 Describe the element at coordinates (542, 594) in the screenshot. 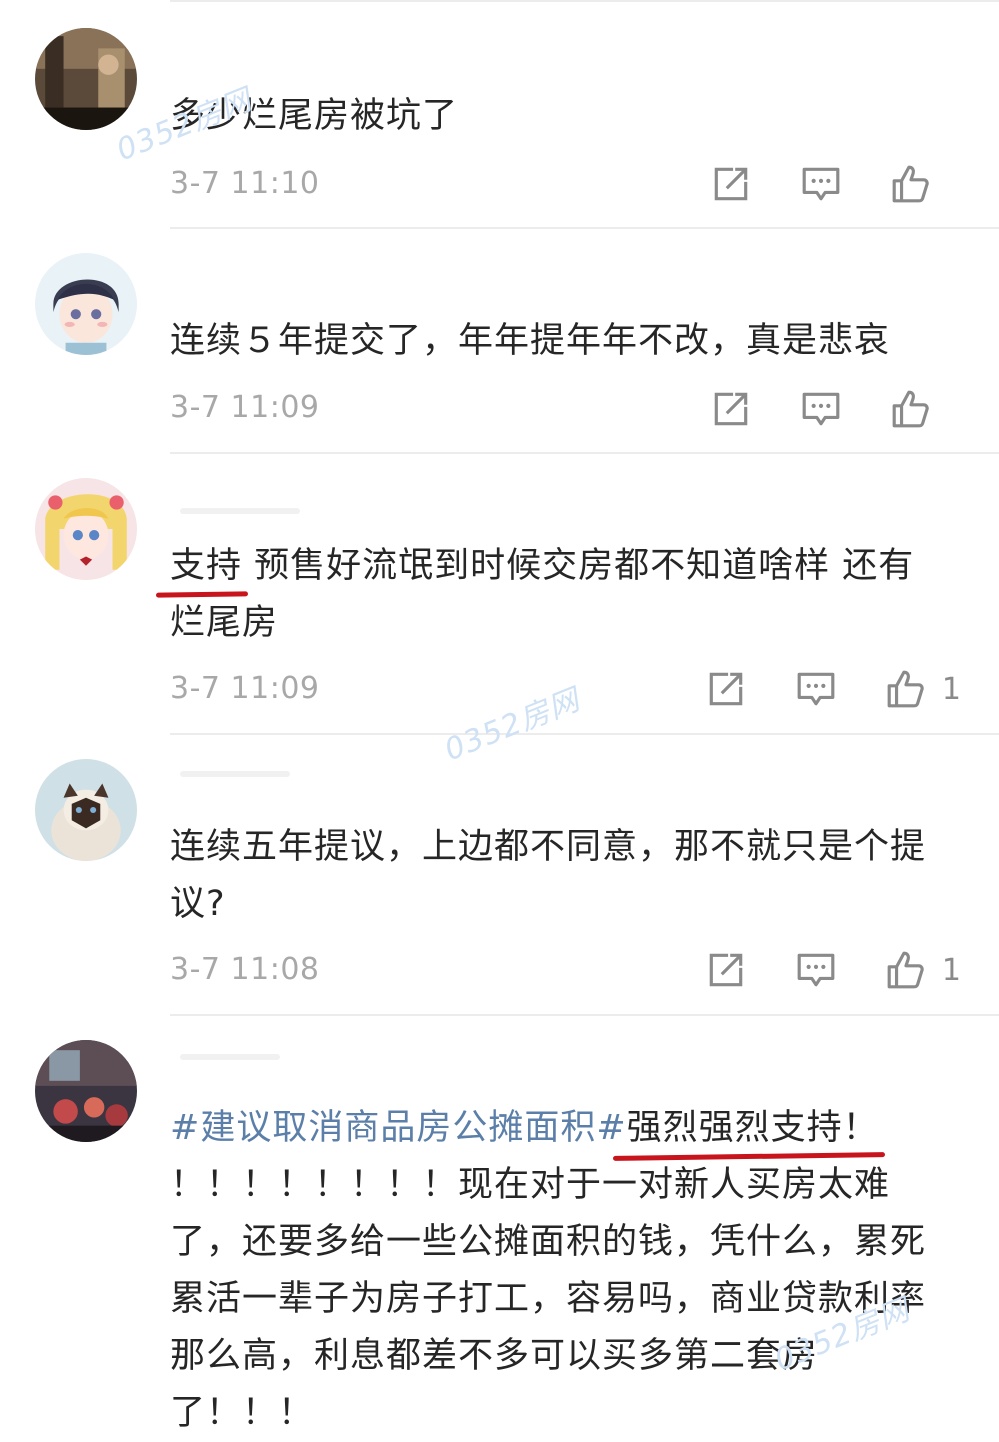

I see `comment-text-rest: 预售好流氓到时候交房都不知道啥样 还有烂尾房` at that location.